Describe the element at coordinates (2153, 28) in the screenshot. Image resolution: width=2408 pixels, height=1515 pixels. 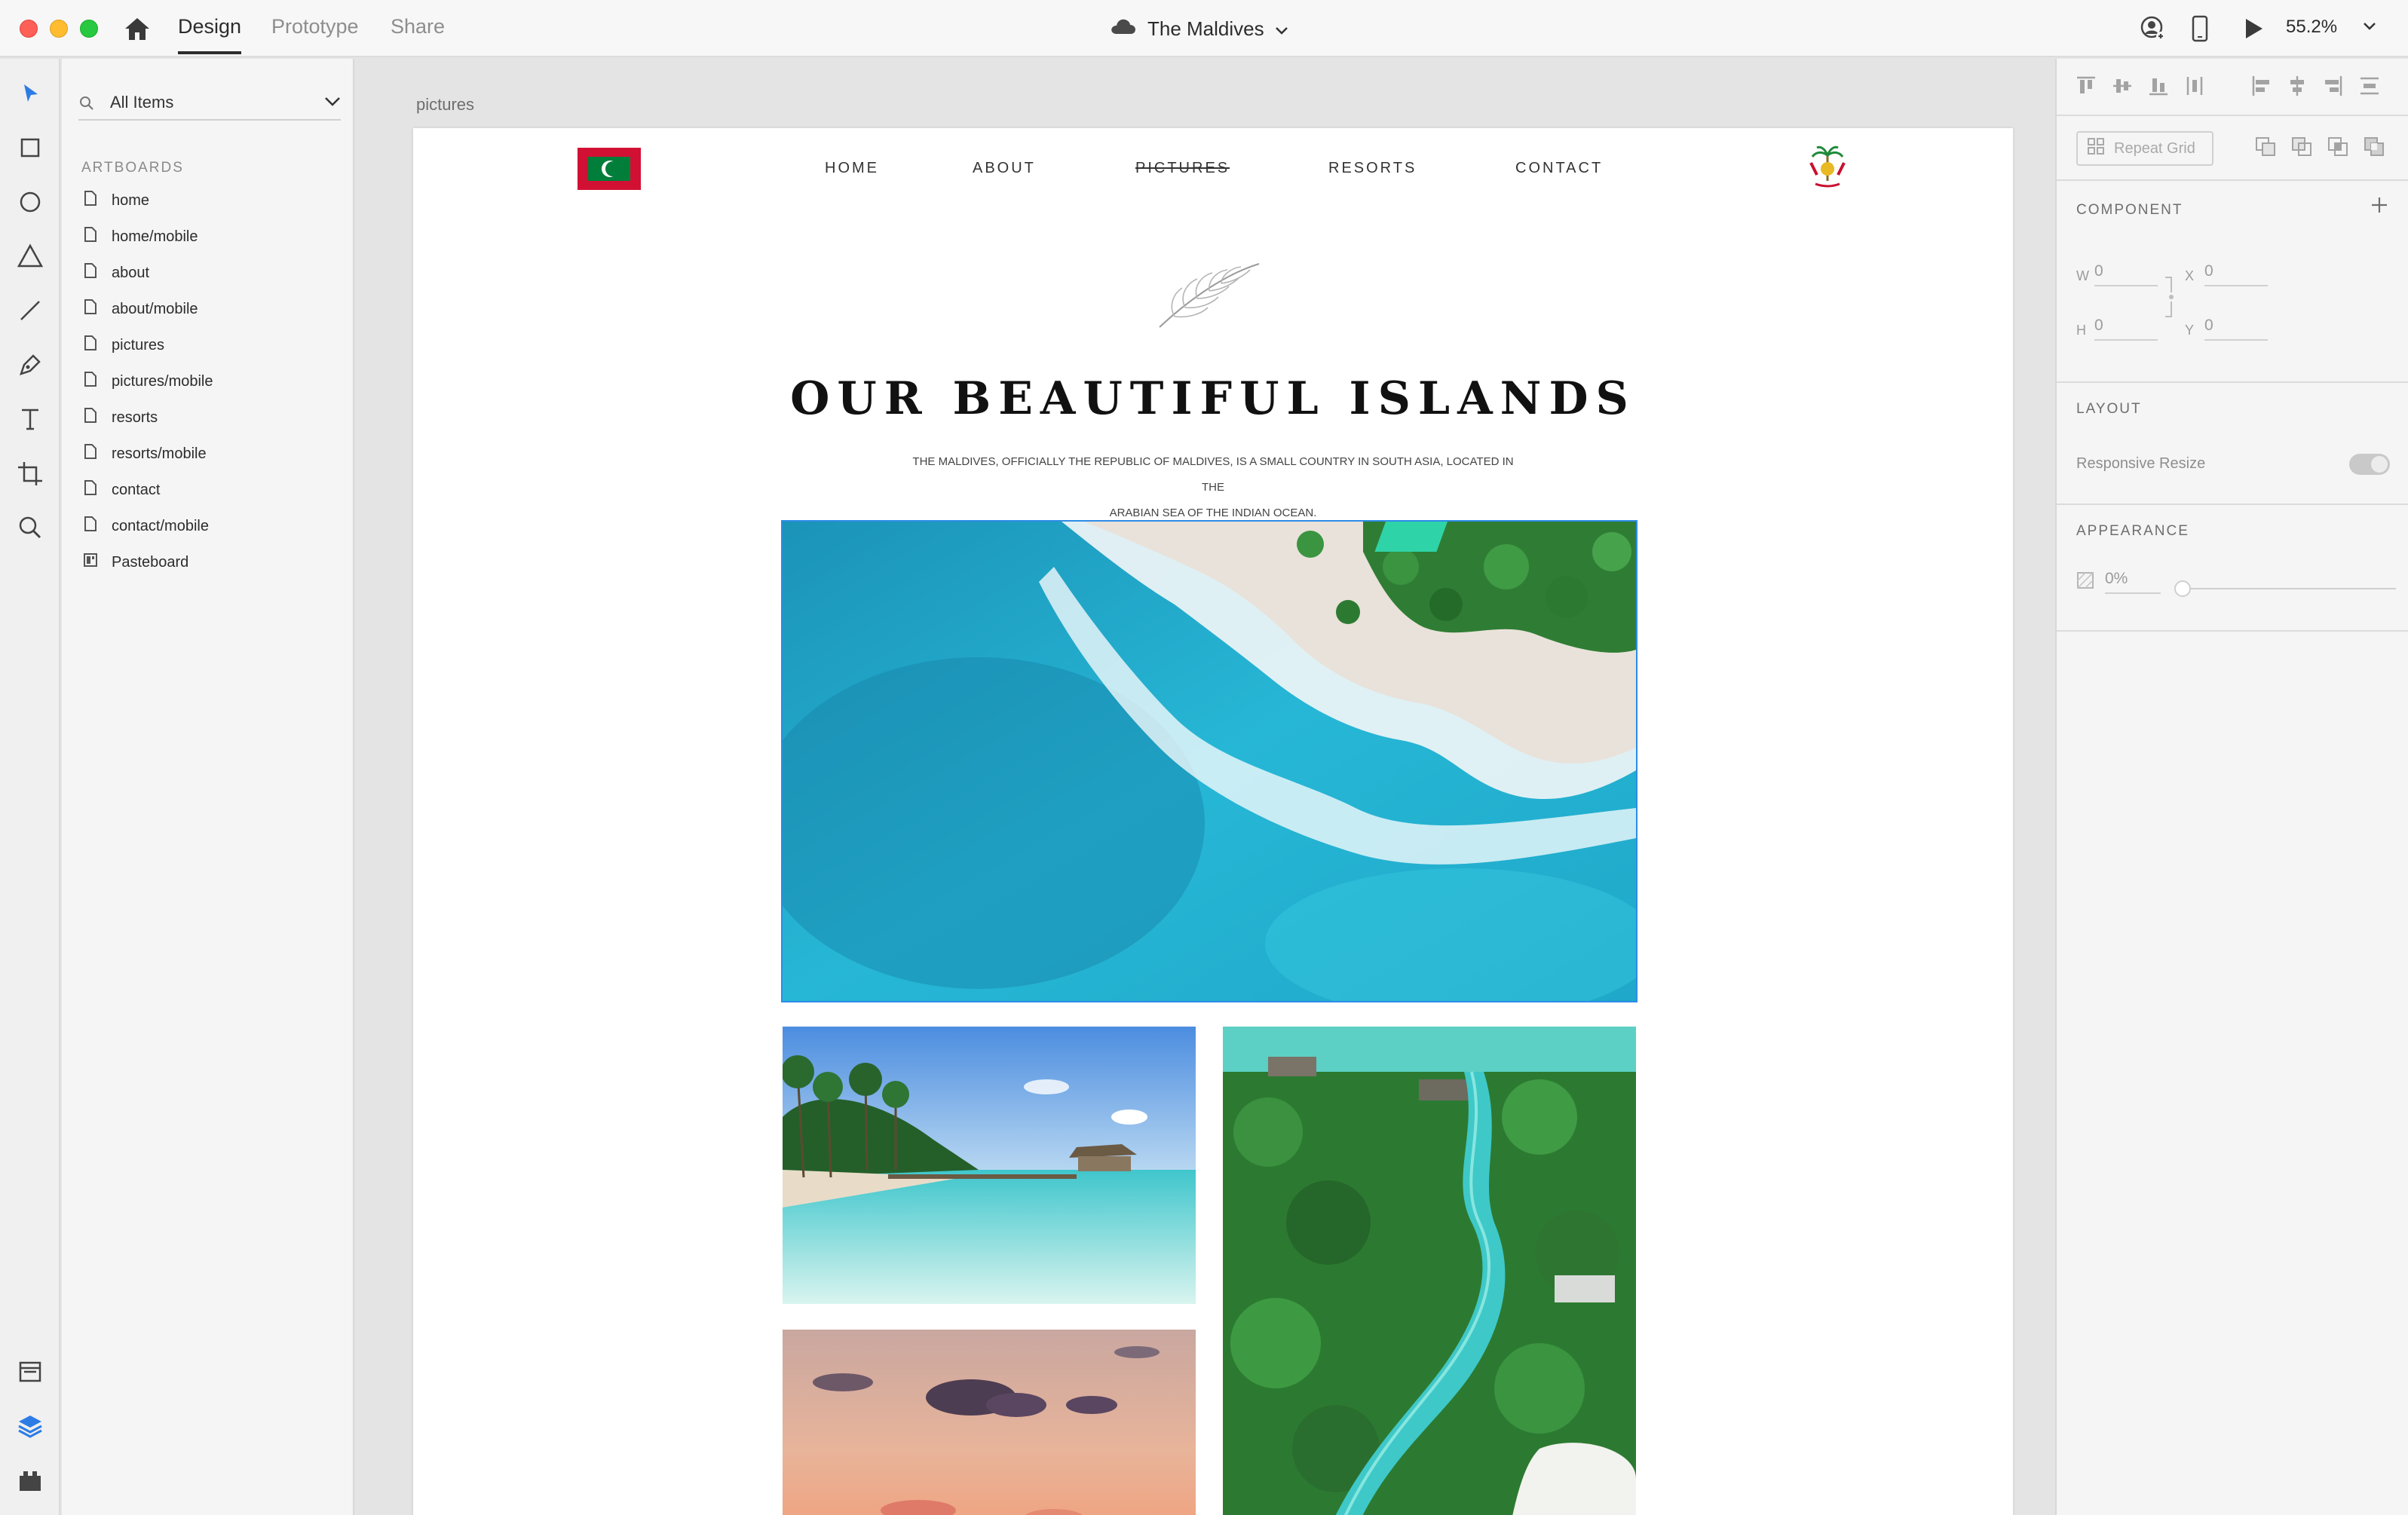
I see `share-user-icon` at that location.